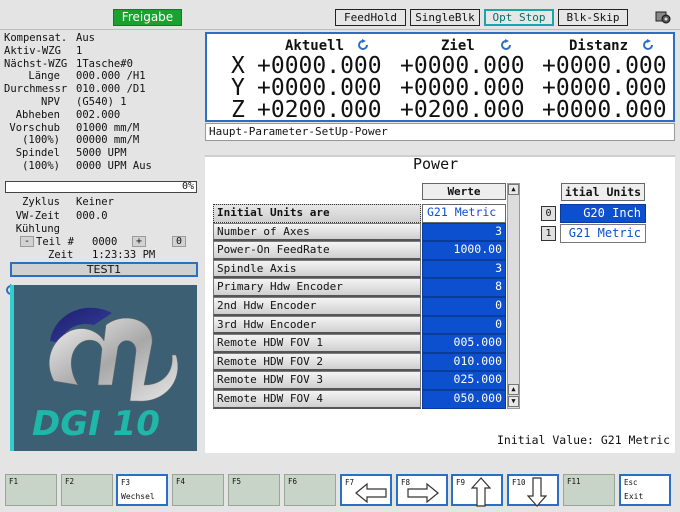 The height and width of the screenshot is (512, 680). Describe the element at coordinates (462, 110) in the screenshot. I see `axis-ziel-value: +0200.000` at that location.